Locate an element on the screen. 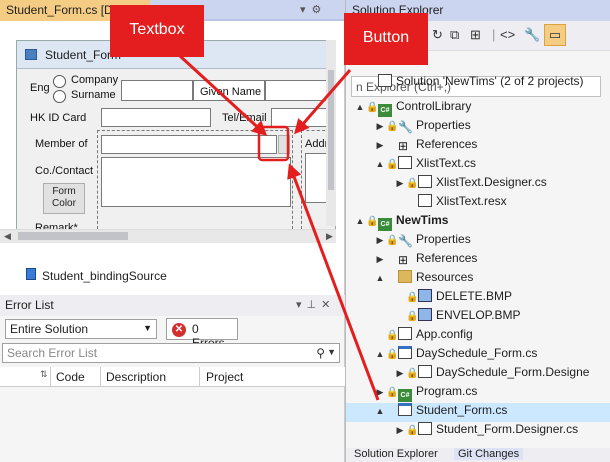 The height and width of the screenshot is (462, 610). tree-item-label: XlistText.Designer.cs is located at coordinates (491, 182).